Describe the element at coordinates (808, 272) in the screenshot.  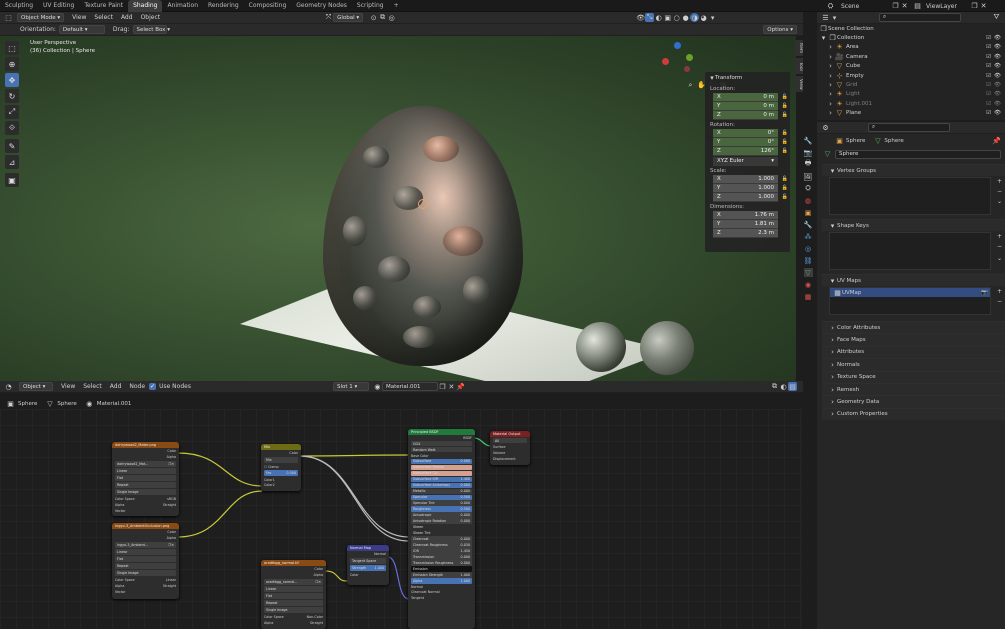
I see `data-tab-icon: ▽` at that location.